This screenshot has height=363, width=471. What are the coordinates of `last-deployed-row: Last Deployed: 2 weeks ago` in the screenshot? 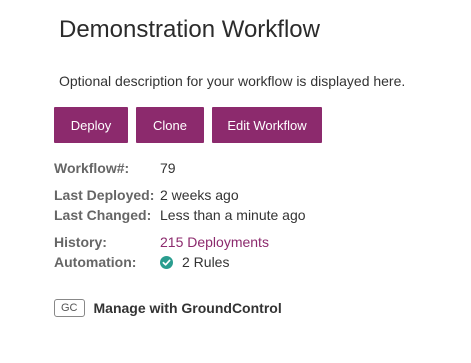 It's located at (180, 195).